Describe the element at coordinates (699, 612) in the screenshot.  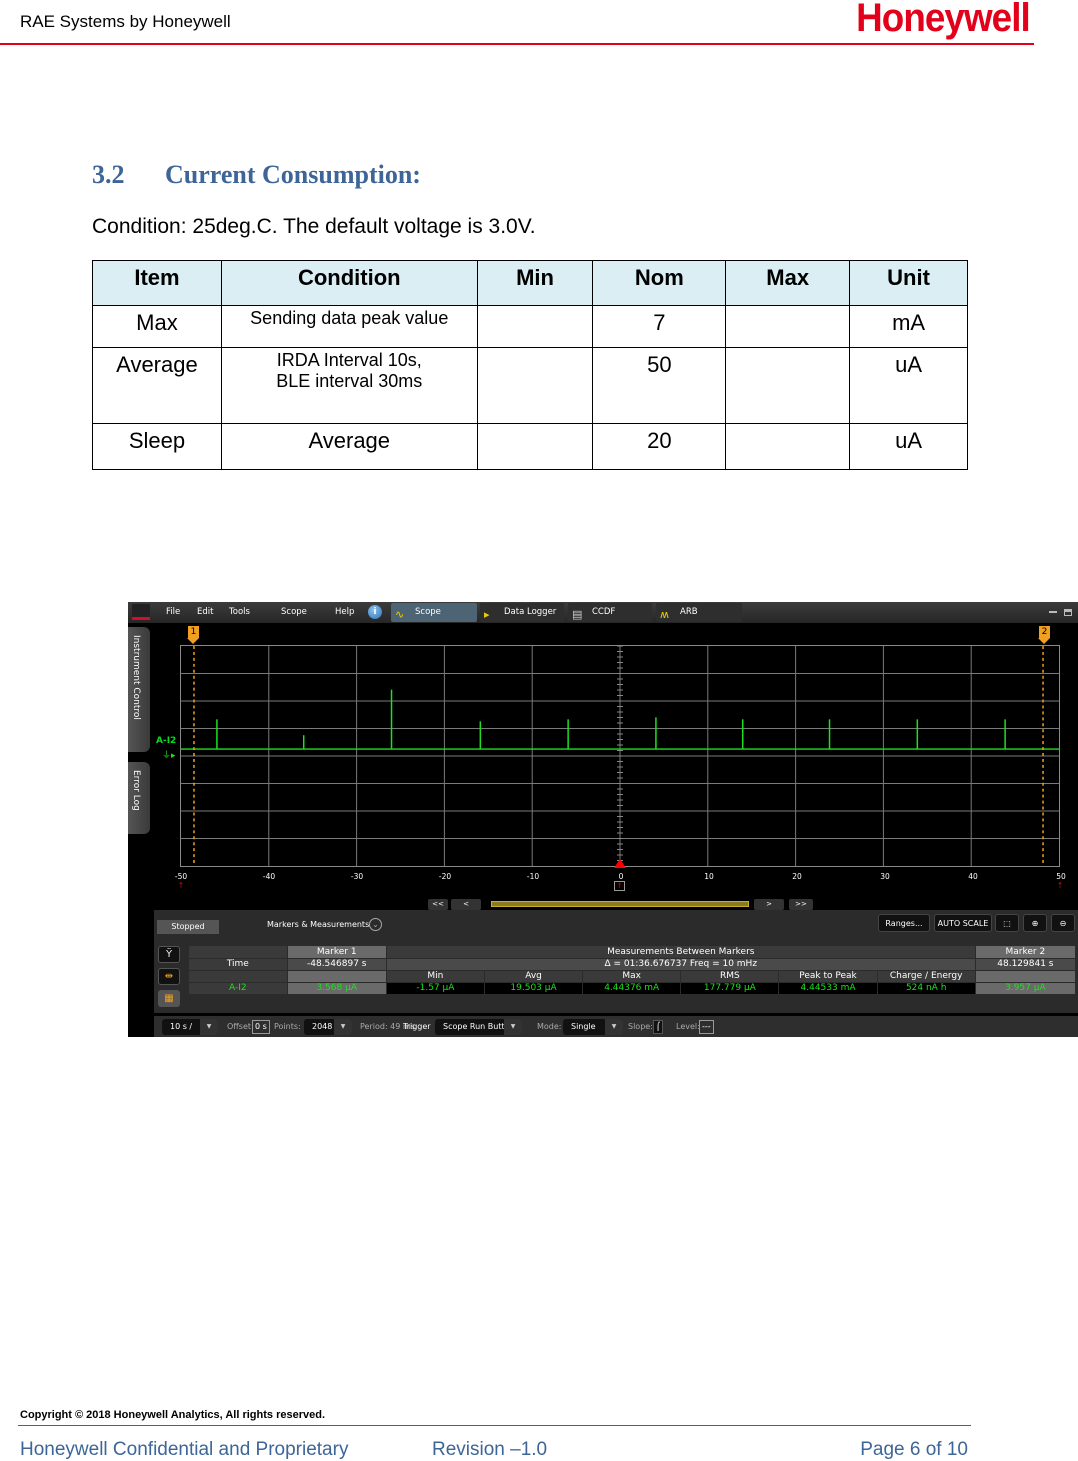
I see `tab-arb: ʍ ARB` at that location.